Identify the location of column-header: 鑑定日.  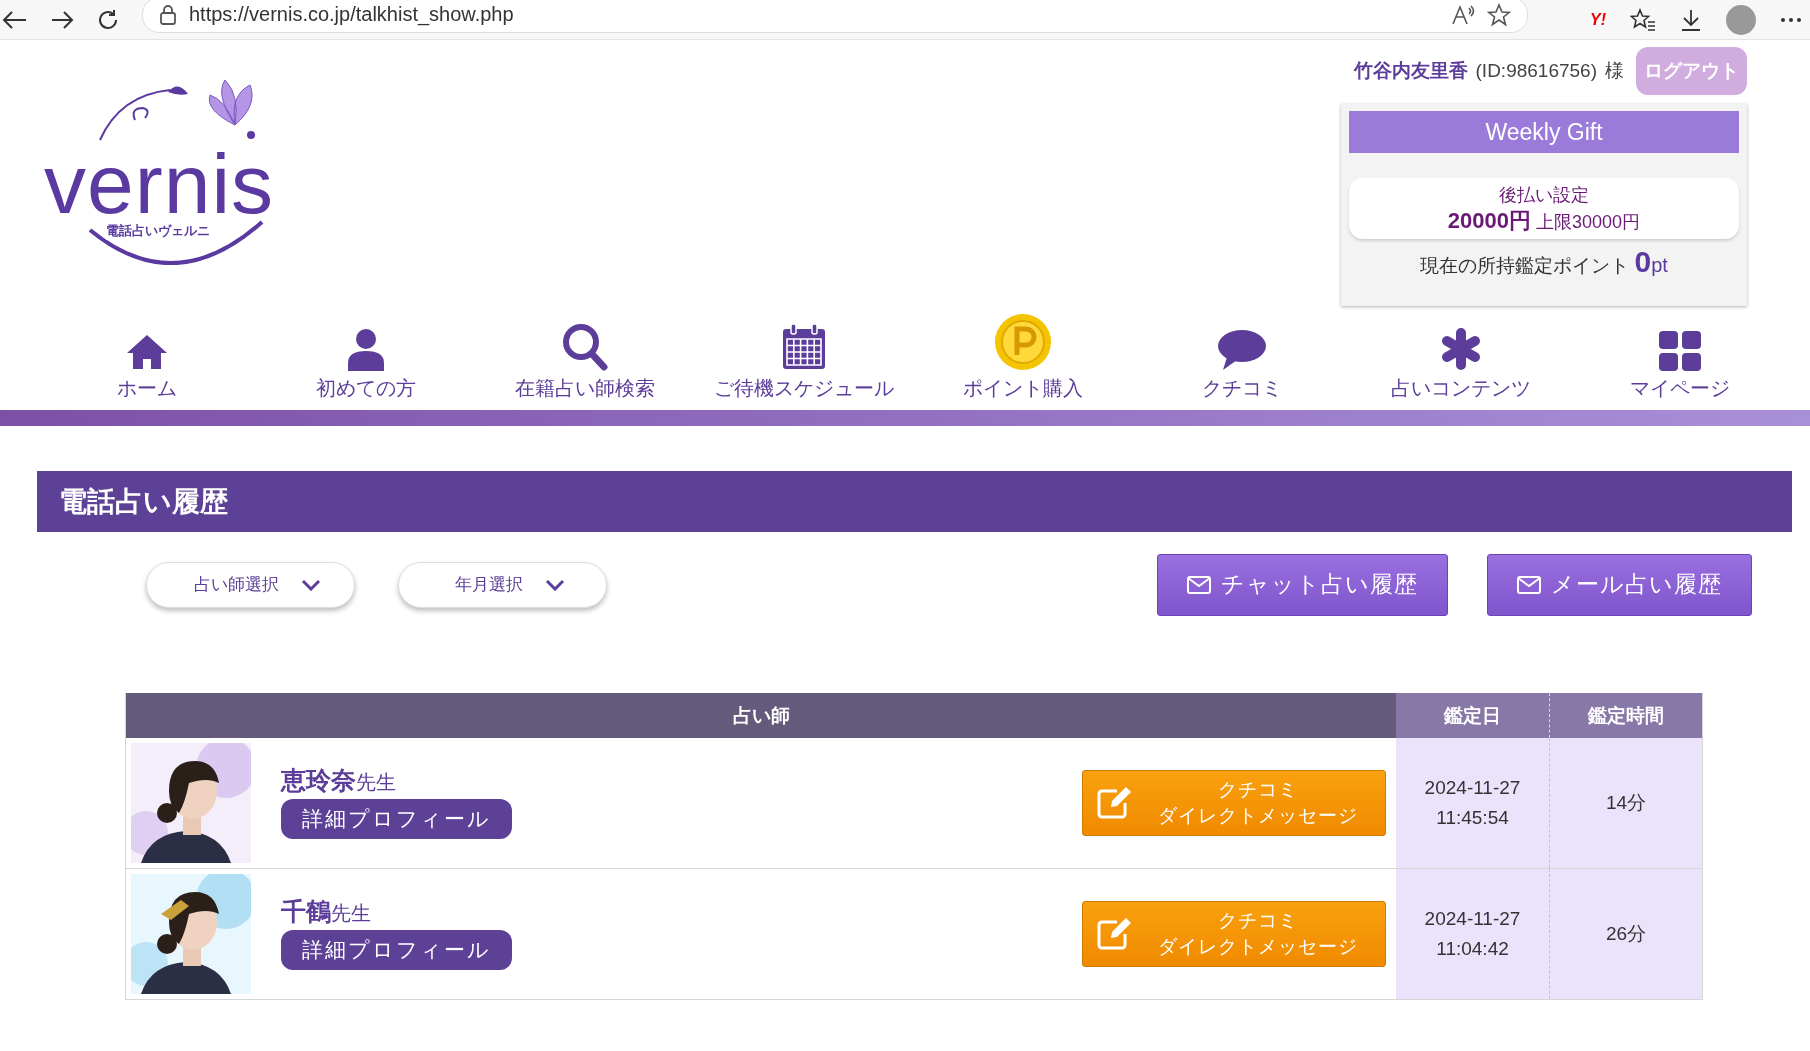
(1472, 715).